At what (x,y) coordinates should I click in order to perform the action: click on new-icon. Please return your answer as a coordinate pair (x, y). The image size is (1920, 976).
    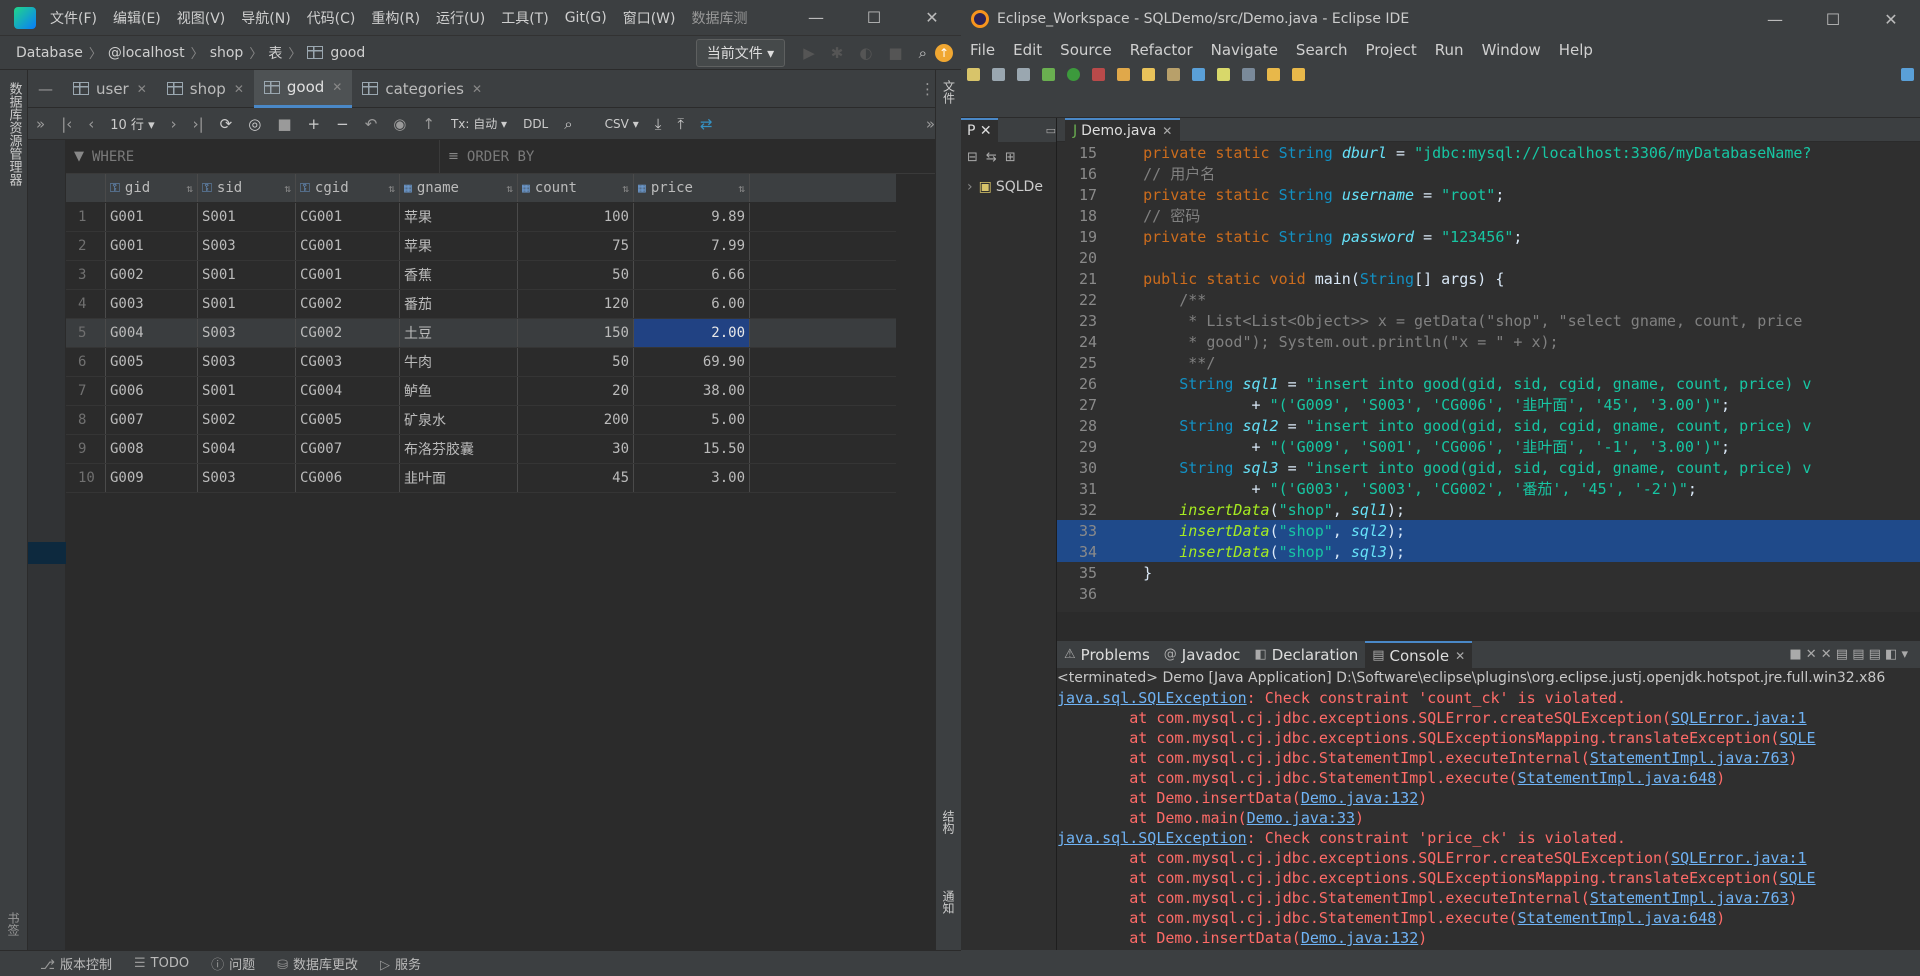
    Looking at the image, I should click on (973, 74).